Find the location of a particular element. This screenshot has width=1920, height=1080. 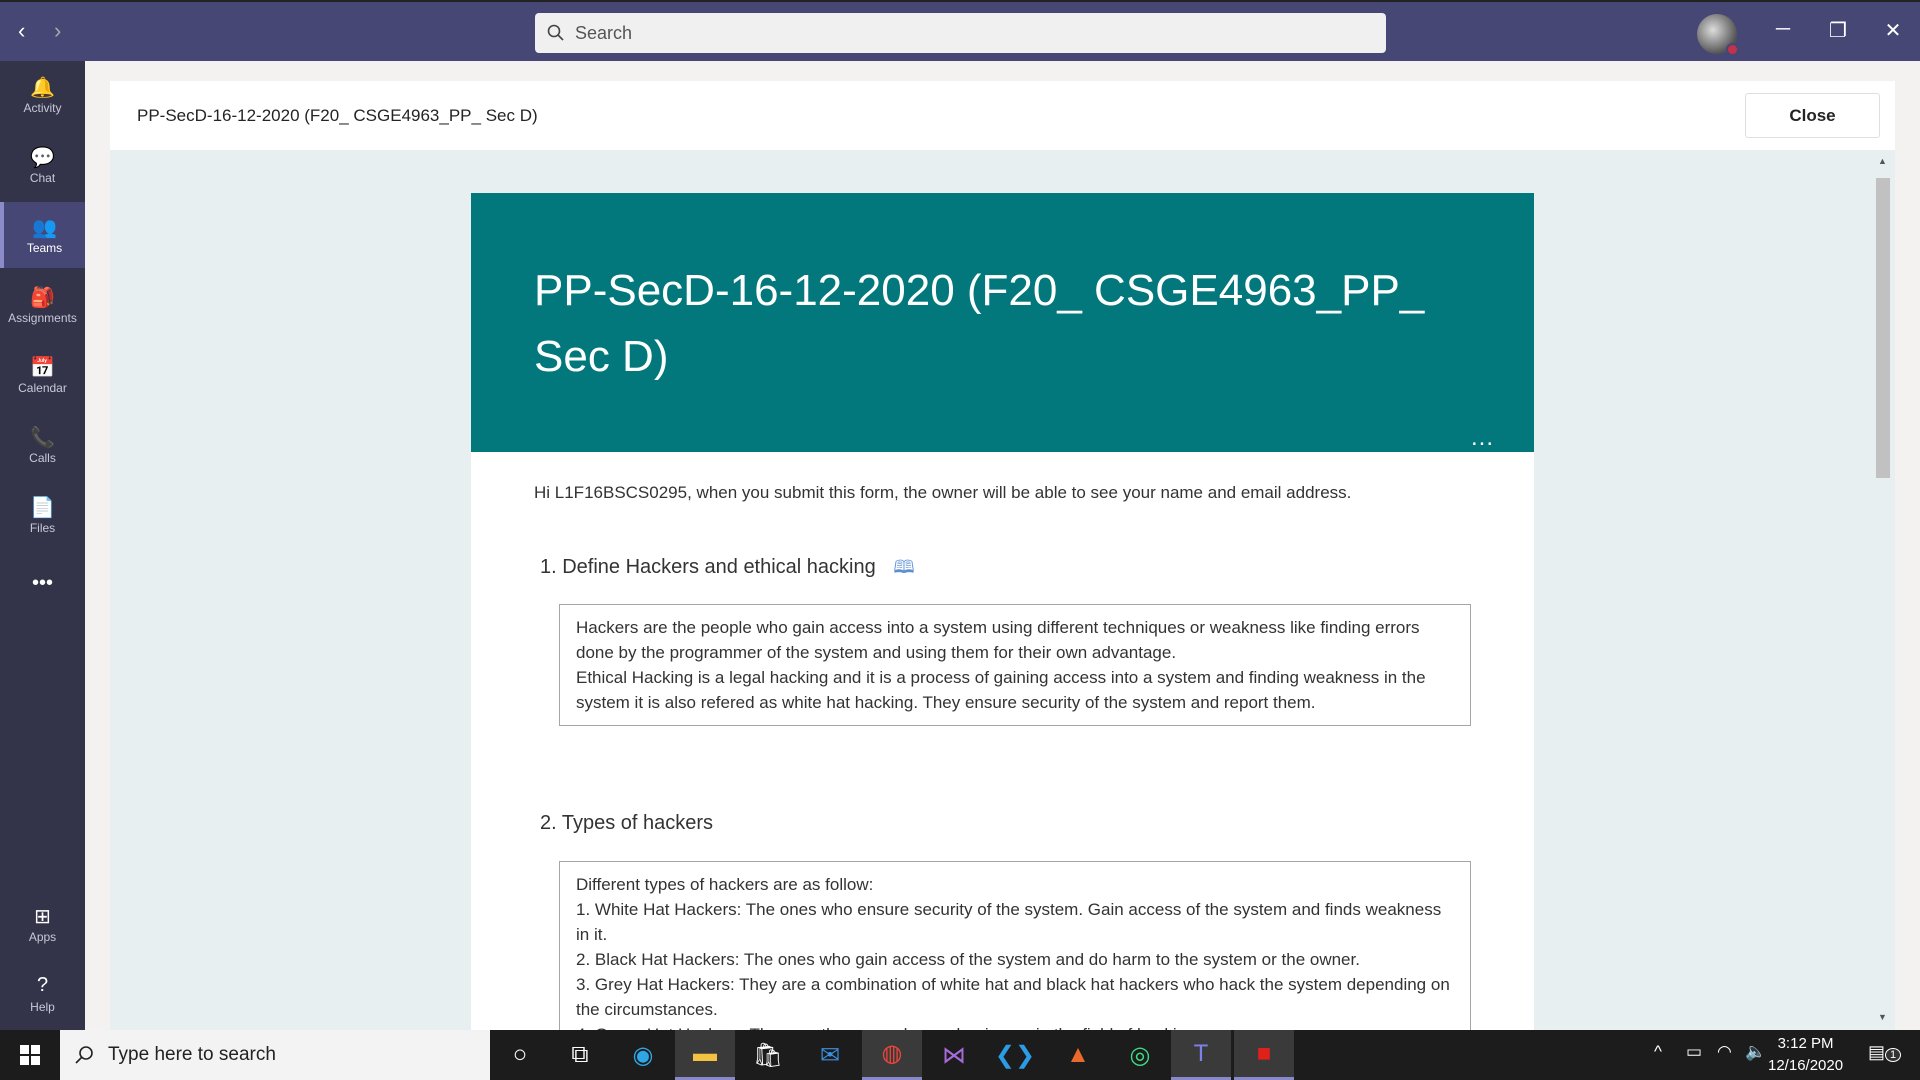

teams-icon: 👥 is located at coordinates (44, 228).